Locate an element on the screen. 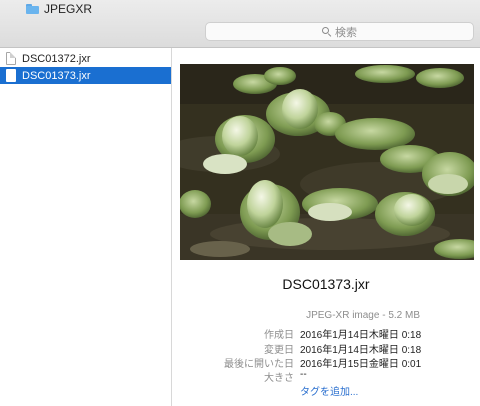 The image size is (480, 406). info-row-last-opened: 最後に開いた日 2016年1月15日金曜日 0:01 is located at coordinates (326, 362).